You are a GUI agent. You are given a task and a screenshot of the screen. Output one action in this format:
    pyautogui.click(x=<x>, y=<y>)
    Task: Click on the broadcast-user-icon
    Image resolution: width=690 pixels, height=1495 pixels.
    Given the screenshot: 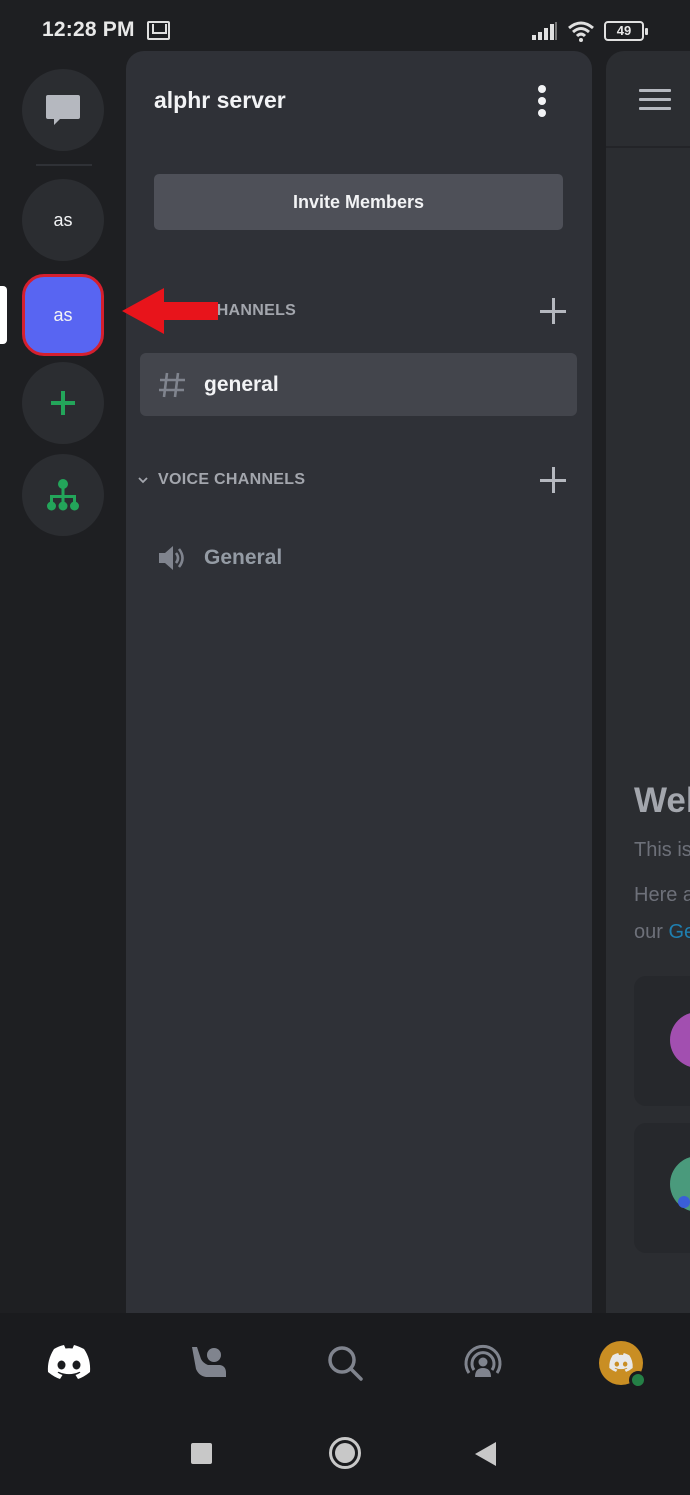 What is the action you would take?
    pyautogui.click(x=483, y=1360)
    